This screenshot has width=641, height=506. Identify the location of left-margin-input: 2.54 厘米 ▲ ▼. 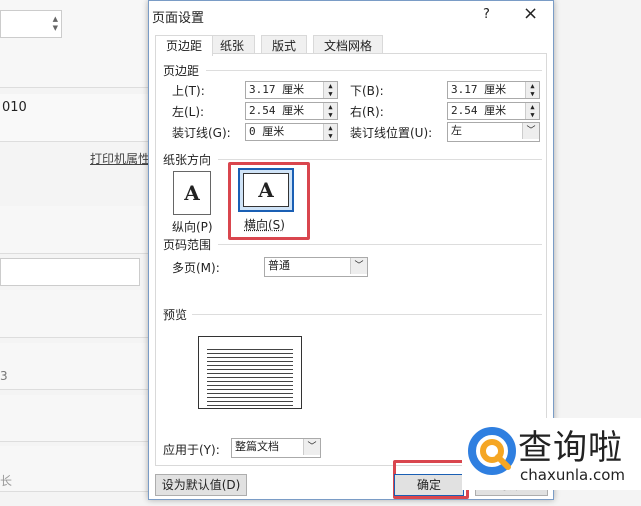
(291, 111).